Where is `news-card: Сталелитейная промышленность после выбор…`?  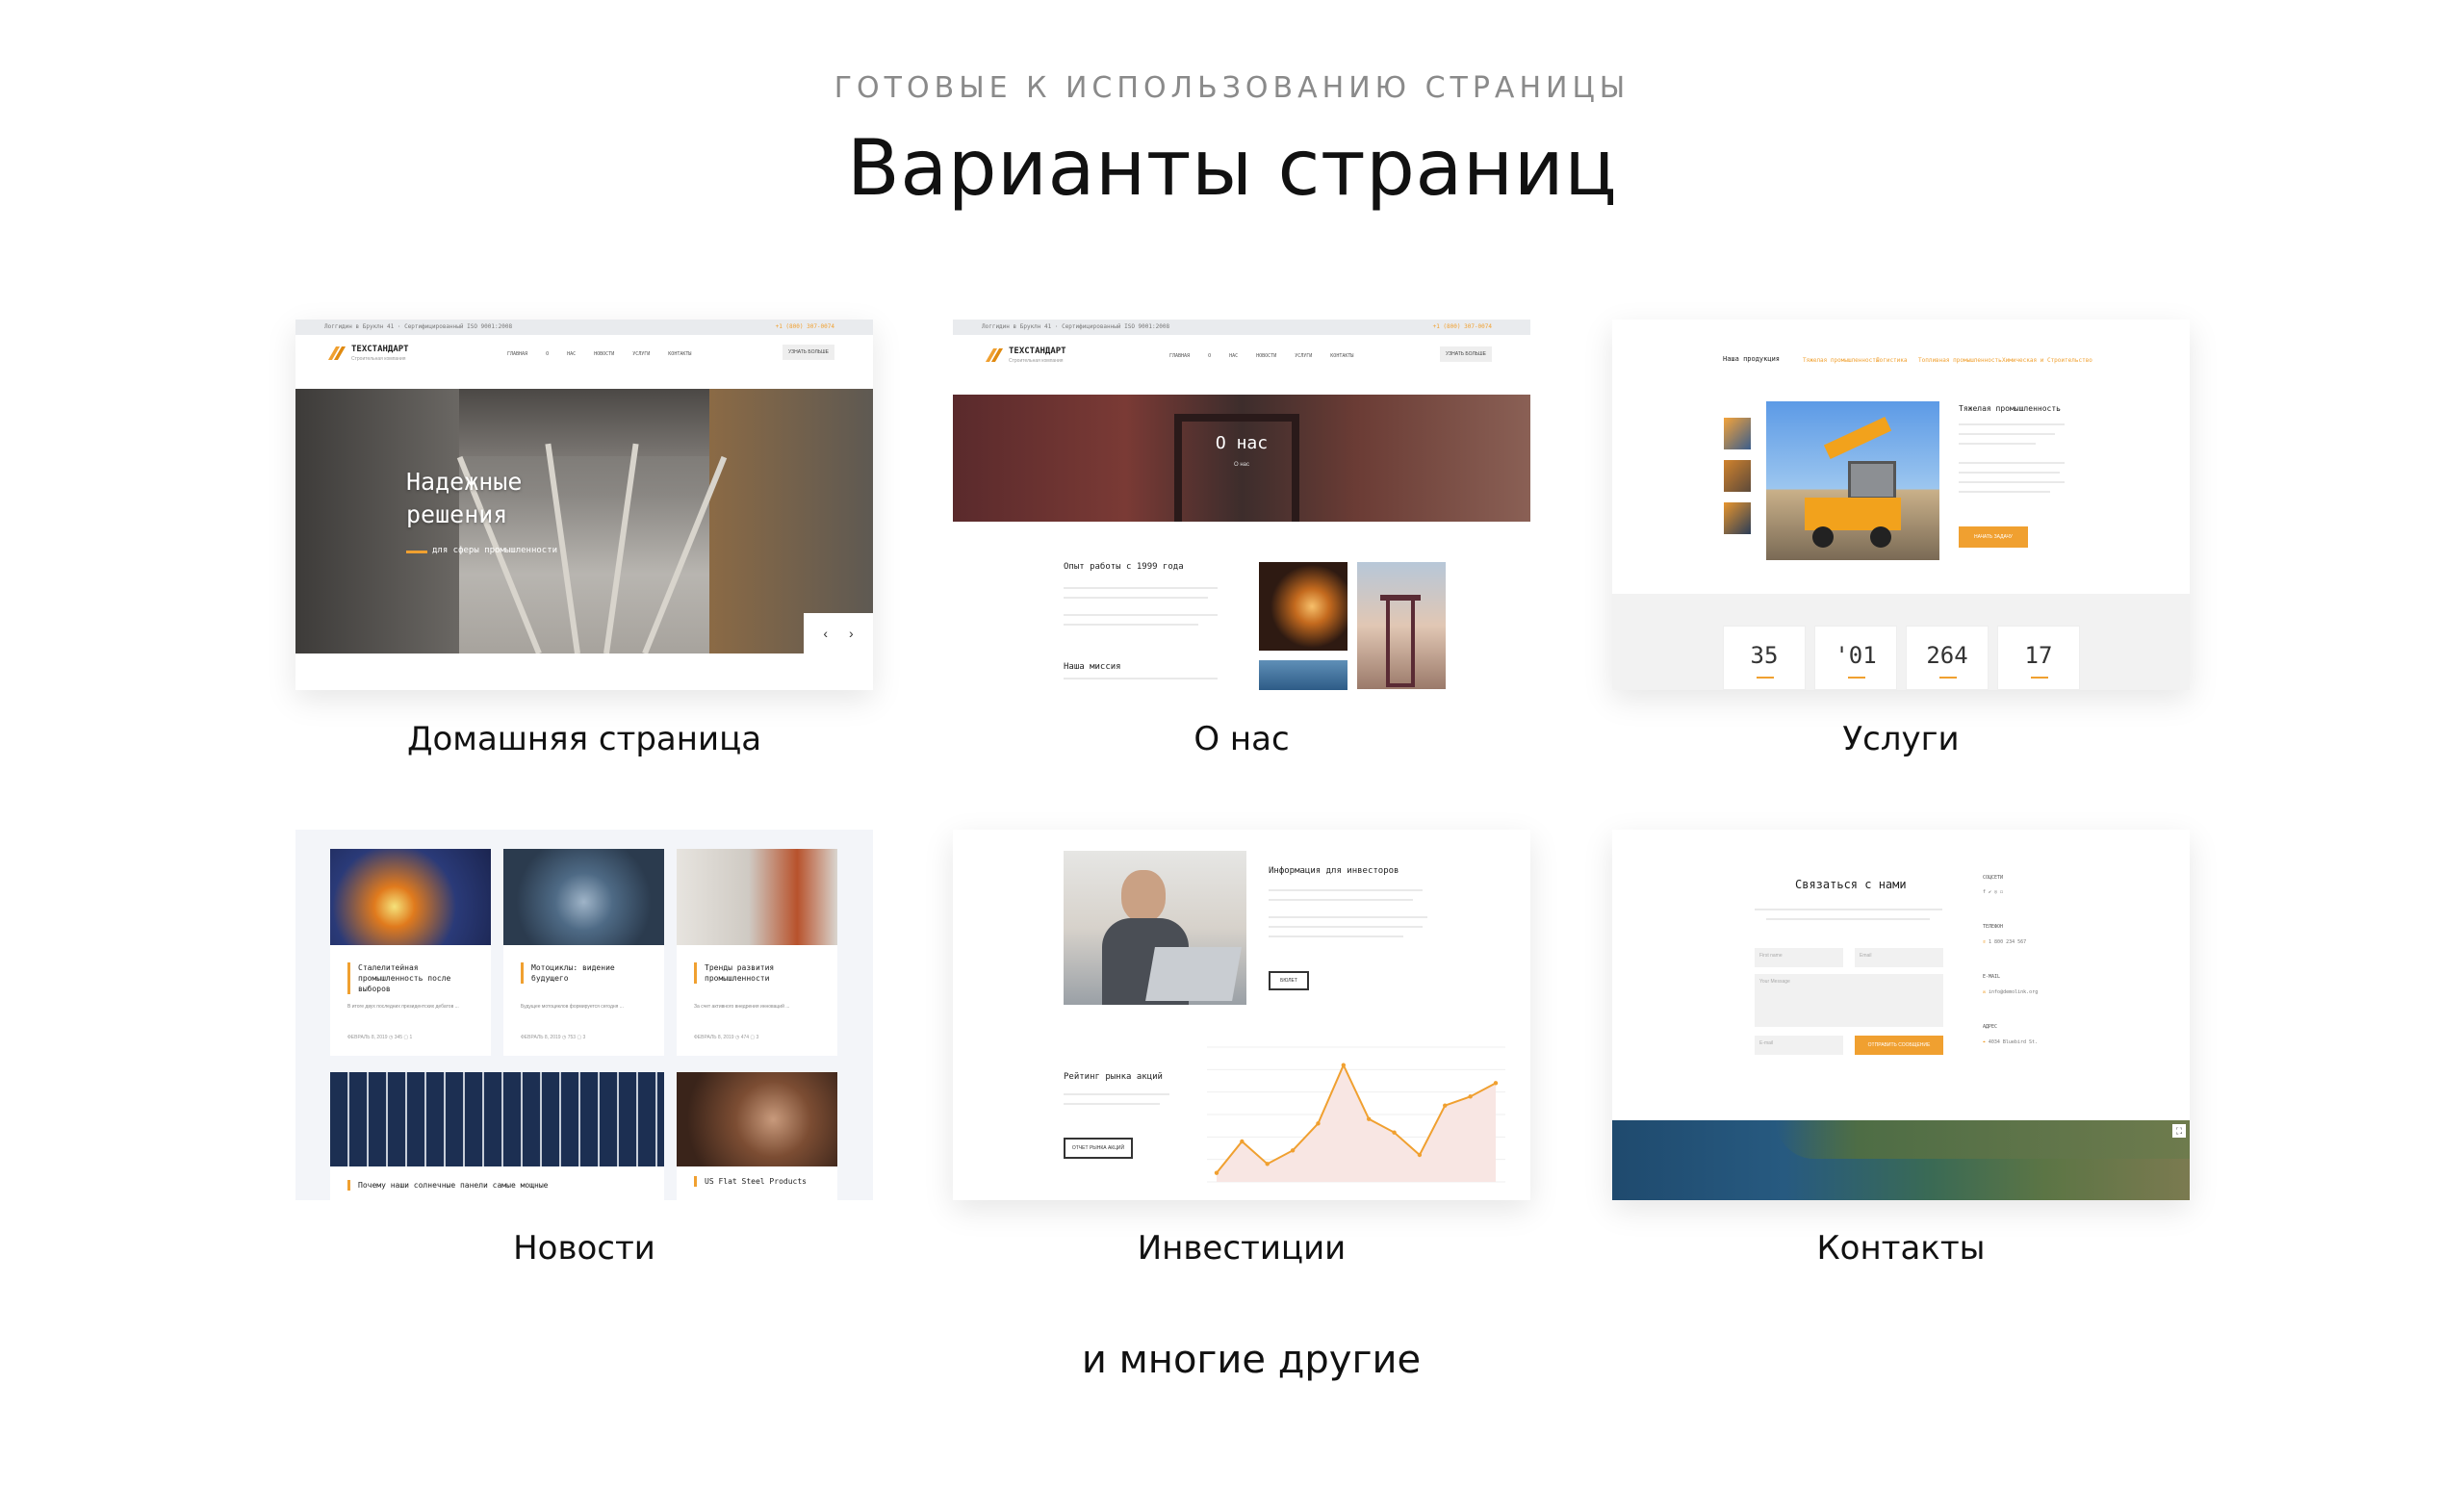 news-card: Сталелитейная промышленность после выбор… is located at coordinates (410, 952).